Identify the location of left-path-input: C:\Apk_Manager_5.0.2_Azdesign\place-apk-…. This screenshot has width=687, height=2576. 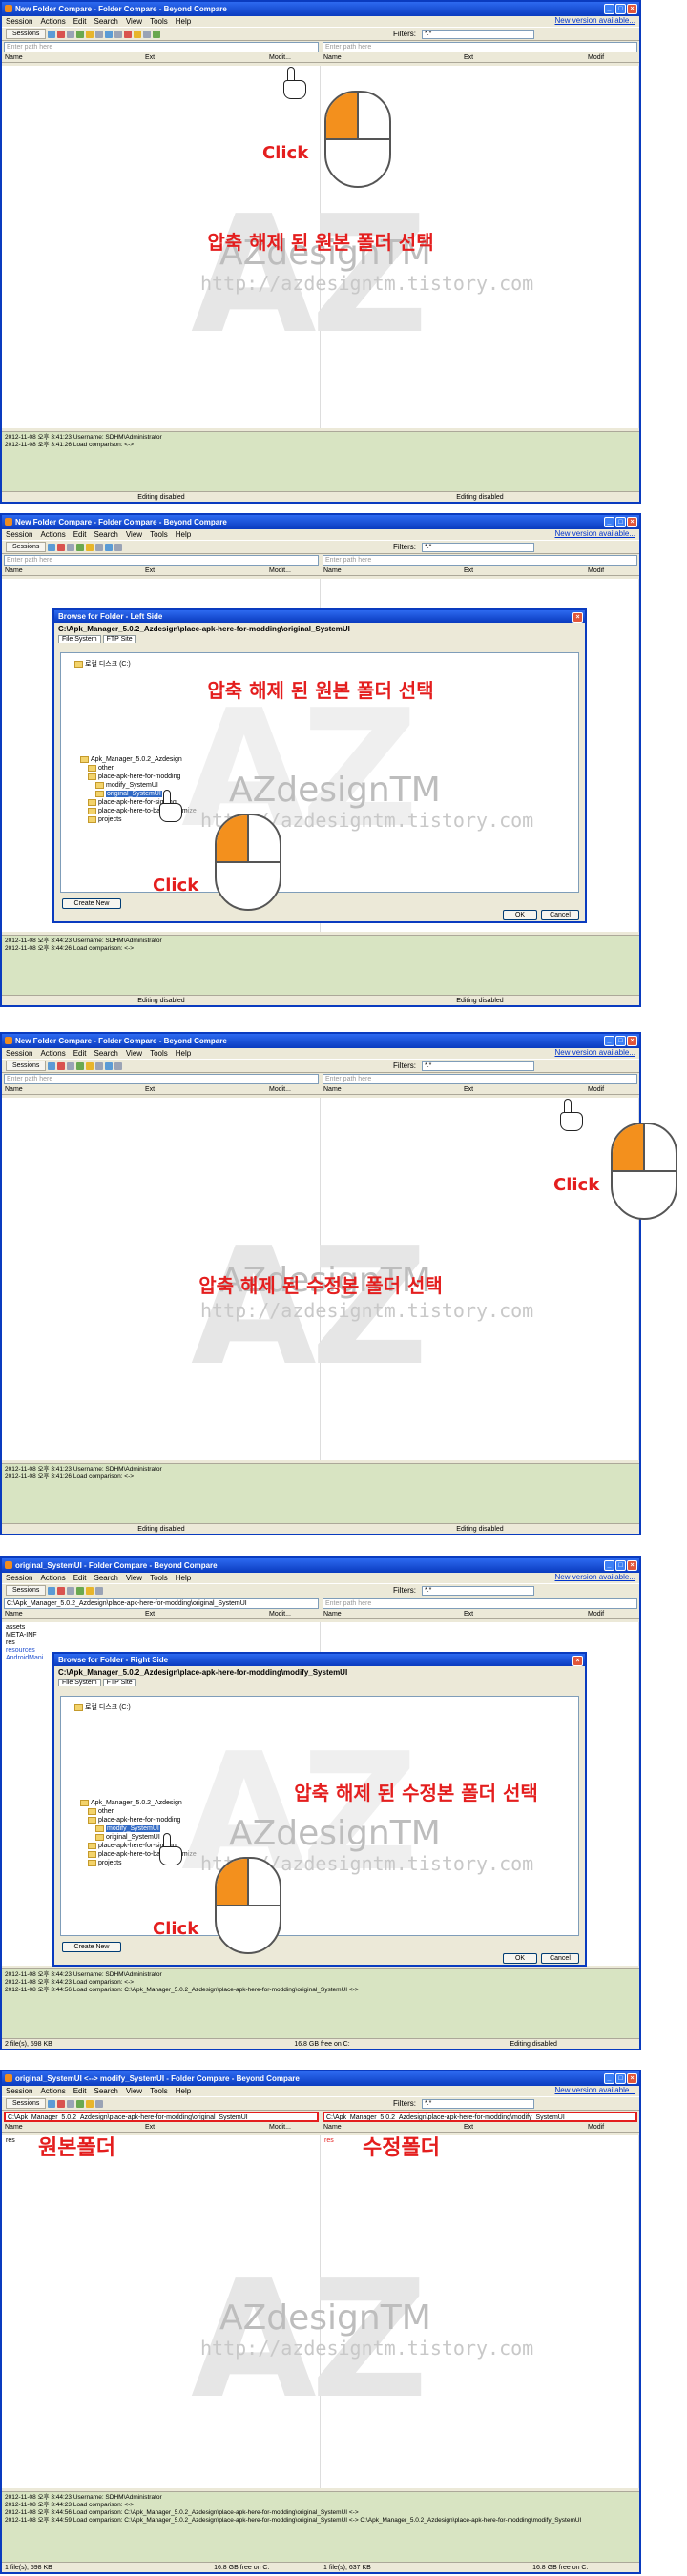
(161, 1603).